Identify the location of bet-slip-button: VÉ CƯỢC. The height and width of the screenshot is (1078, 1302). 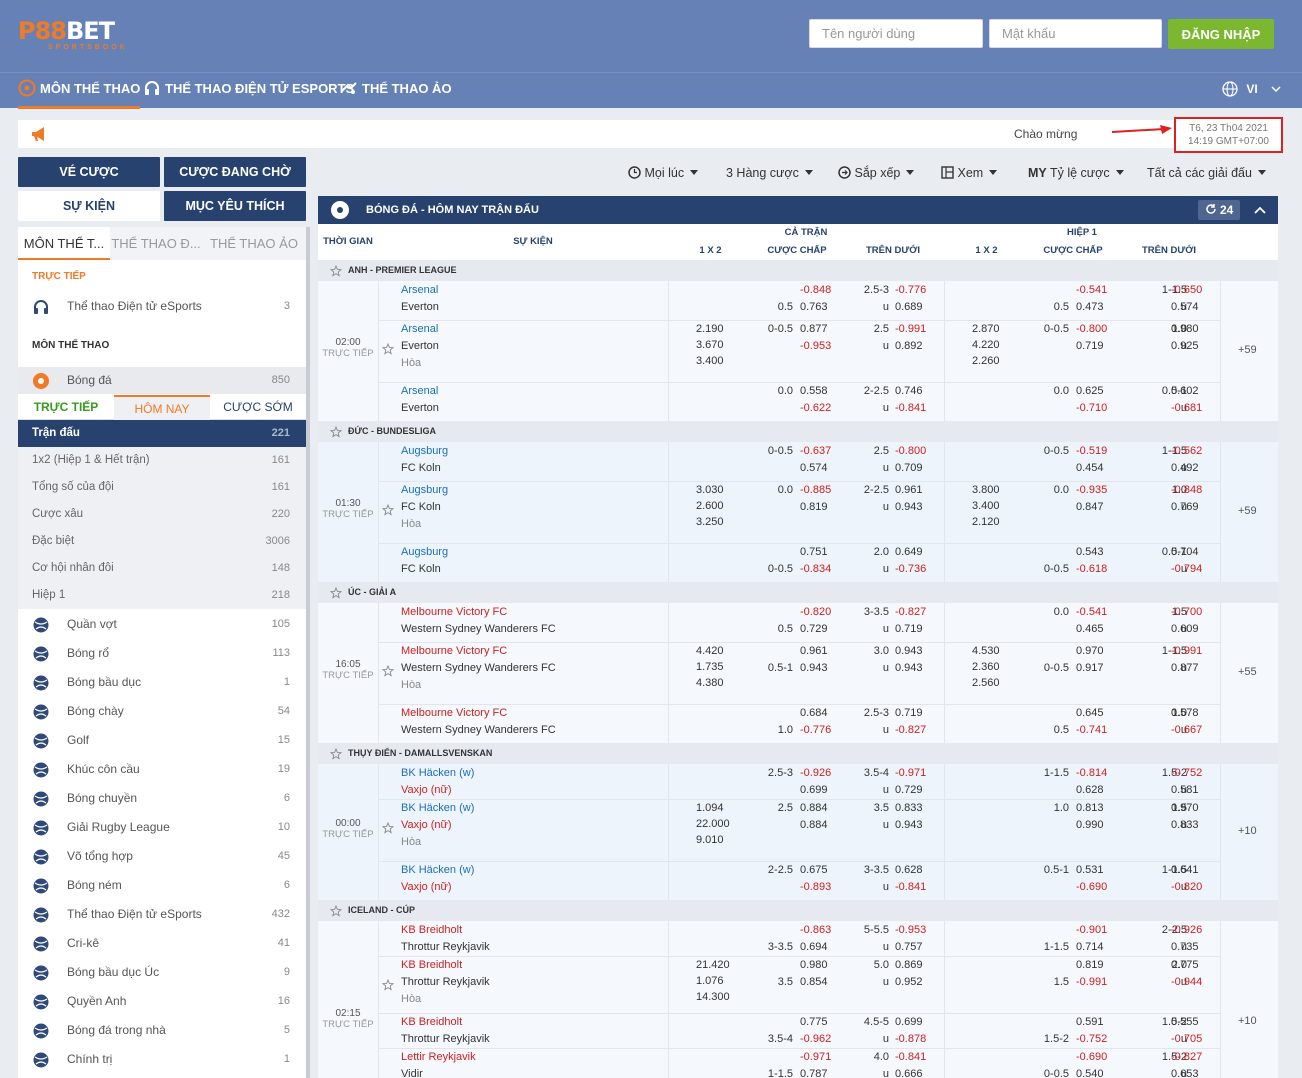
(89, 172).